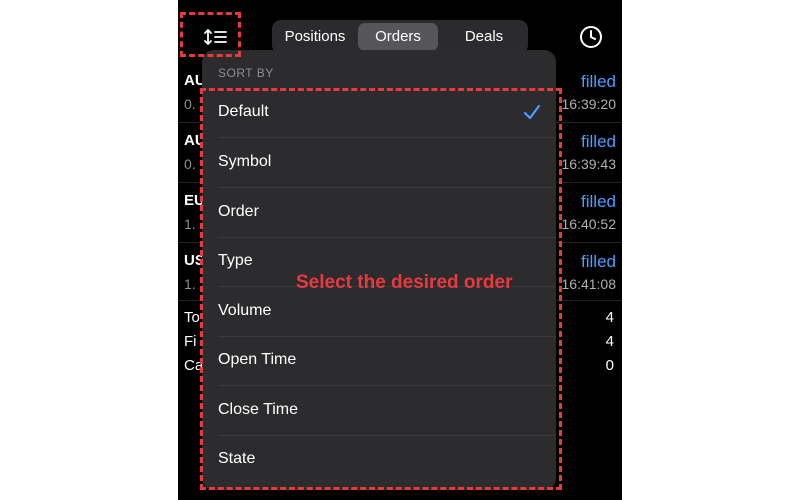 The width and height of the screenshot is (800, 500). What do you see at coordinates (609, 365) in the screenshot?
I see `summary-value: 0` at bounding box center [609, 365].